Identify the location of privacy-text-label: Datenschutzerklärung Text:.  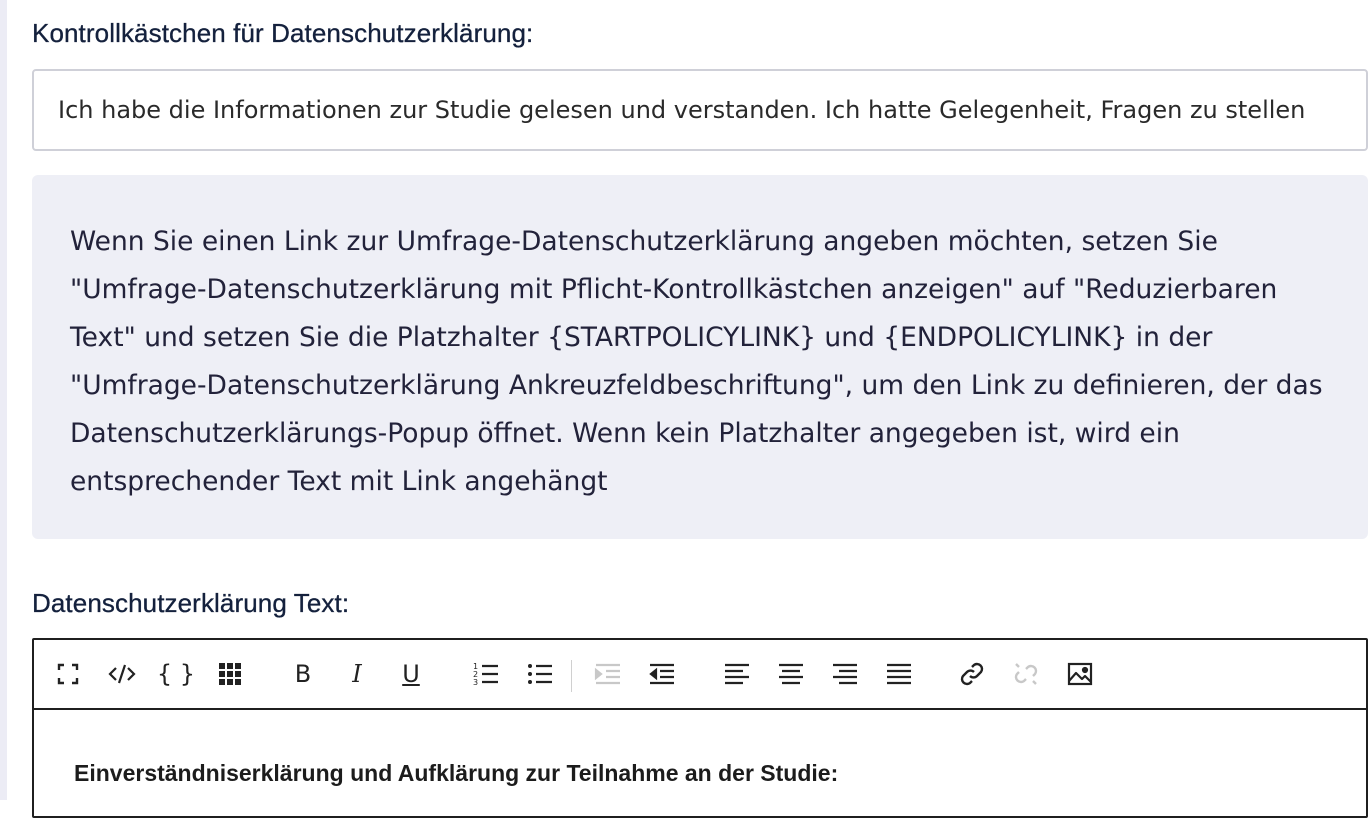
(191, 603).